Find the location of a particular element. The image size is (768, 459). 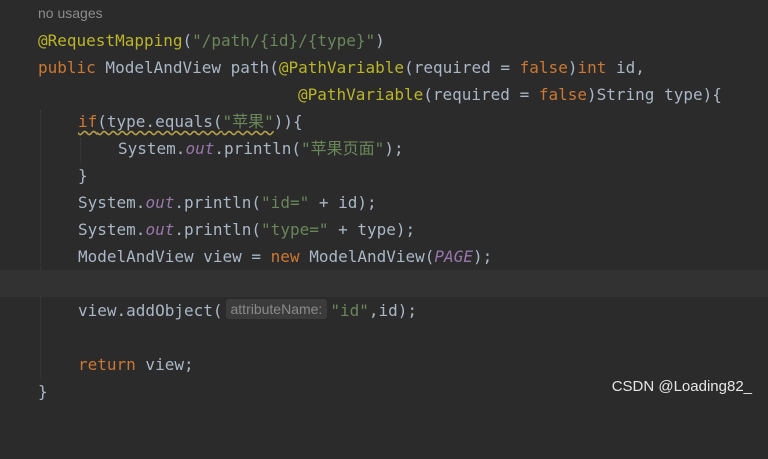

code-token: ,id); is located at coordinates (393, 310).